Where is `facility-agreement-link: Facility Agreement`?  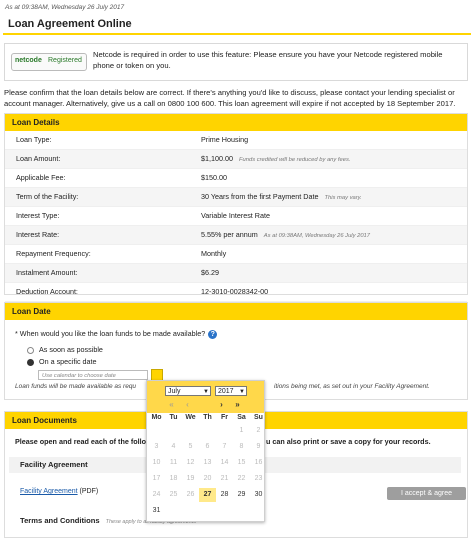 facility-agreement-link: Facility Agreement is located at coordinates (49, 491).